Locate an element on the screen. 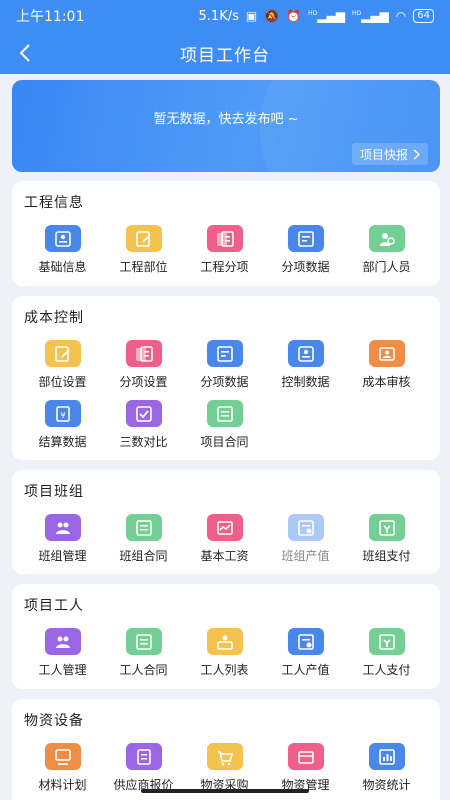  plan-icon is located at coordinates (62, 756).